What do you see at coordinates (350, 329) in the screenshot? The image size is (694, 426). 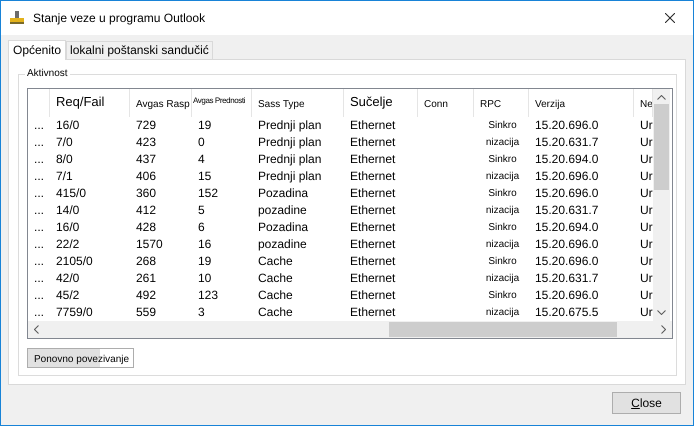 I see `horizontal-scrollbar` at bounding box center [350, 329].